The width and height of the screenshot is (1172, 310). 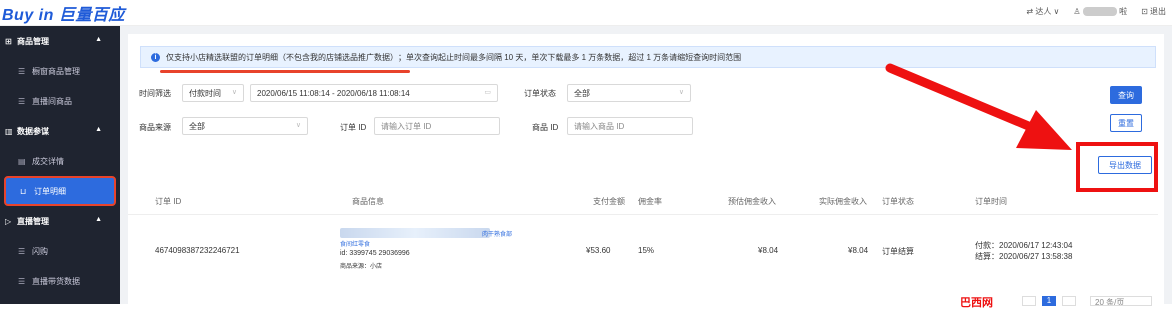 I want to click on table-divider, so click(x=643, y=214).